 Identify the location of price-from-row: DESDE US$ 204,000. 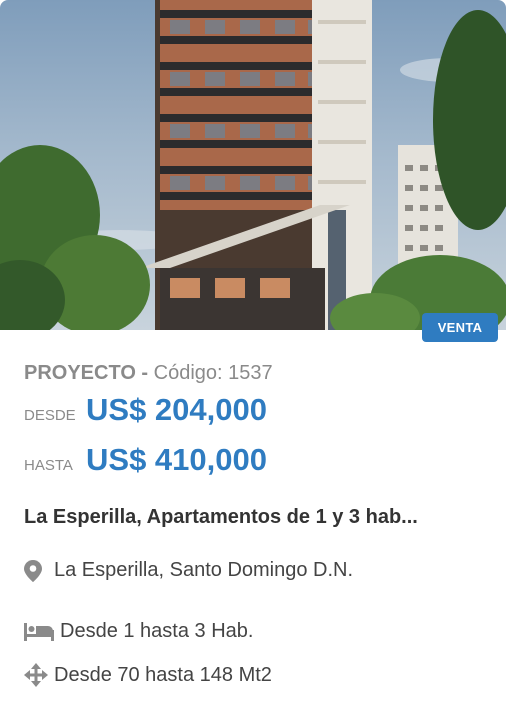
(253, 417).